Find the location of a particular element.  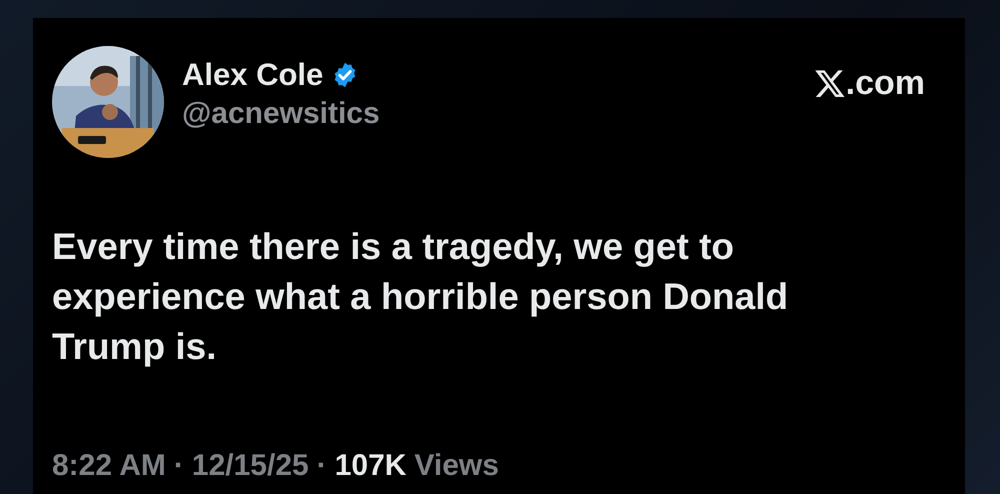

view-count: 107K is located at coordinates (370, 466).